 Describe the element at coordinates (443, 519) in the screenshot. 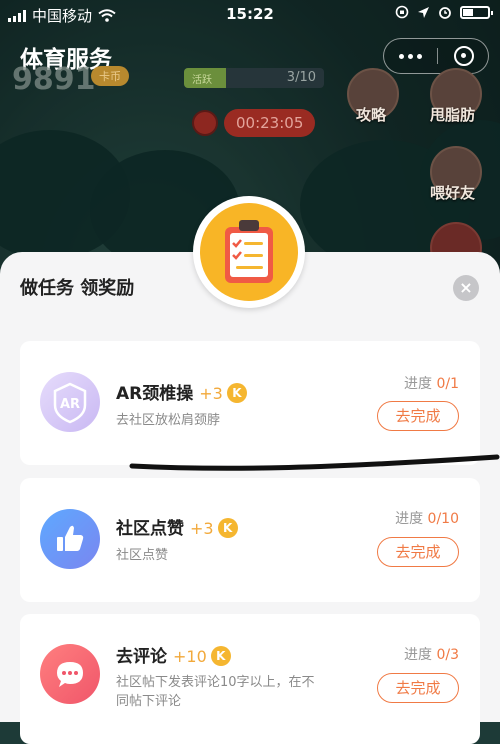

I see `progress-value: 0/10` at that location.